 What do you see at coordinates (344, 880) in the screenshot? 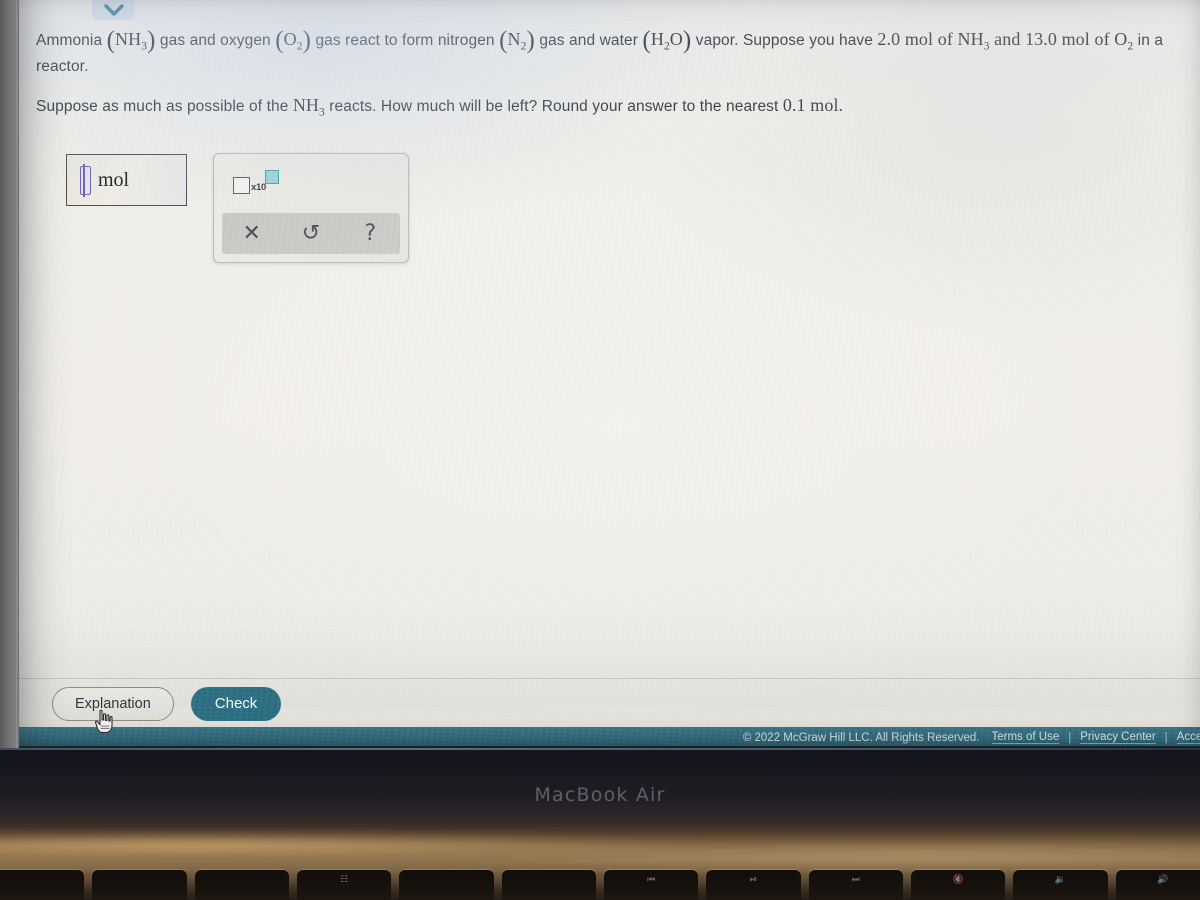
I see `key-glyph: ☷` at bounding box center [344, 880].